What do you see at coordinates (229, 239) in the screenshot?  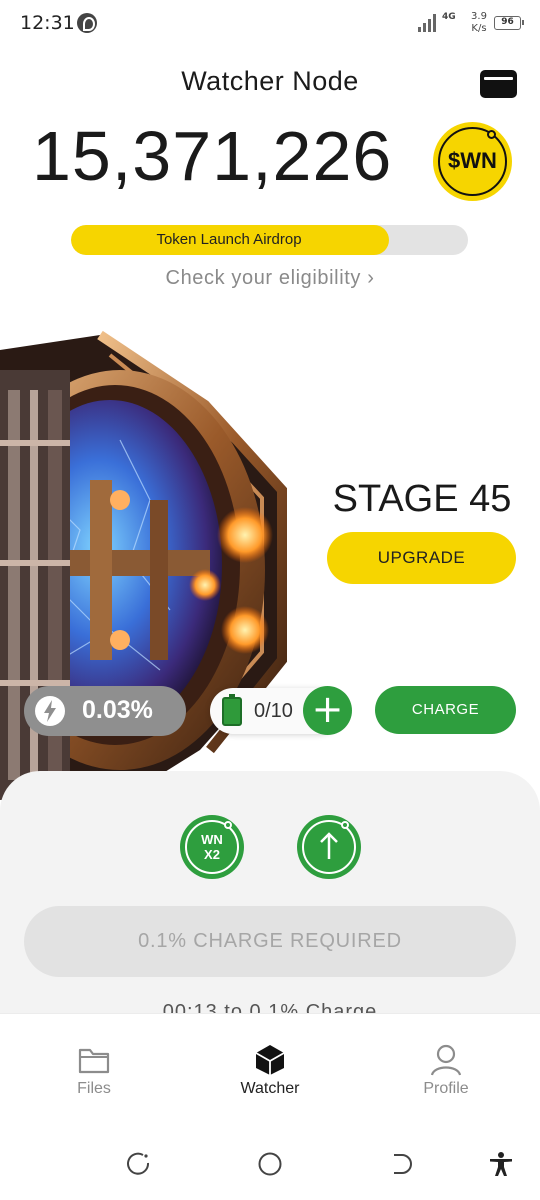 I see `airdrop-label: Token Launch Airdrop` at bounding box center [229, 239].